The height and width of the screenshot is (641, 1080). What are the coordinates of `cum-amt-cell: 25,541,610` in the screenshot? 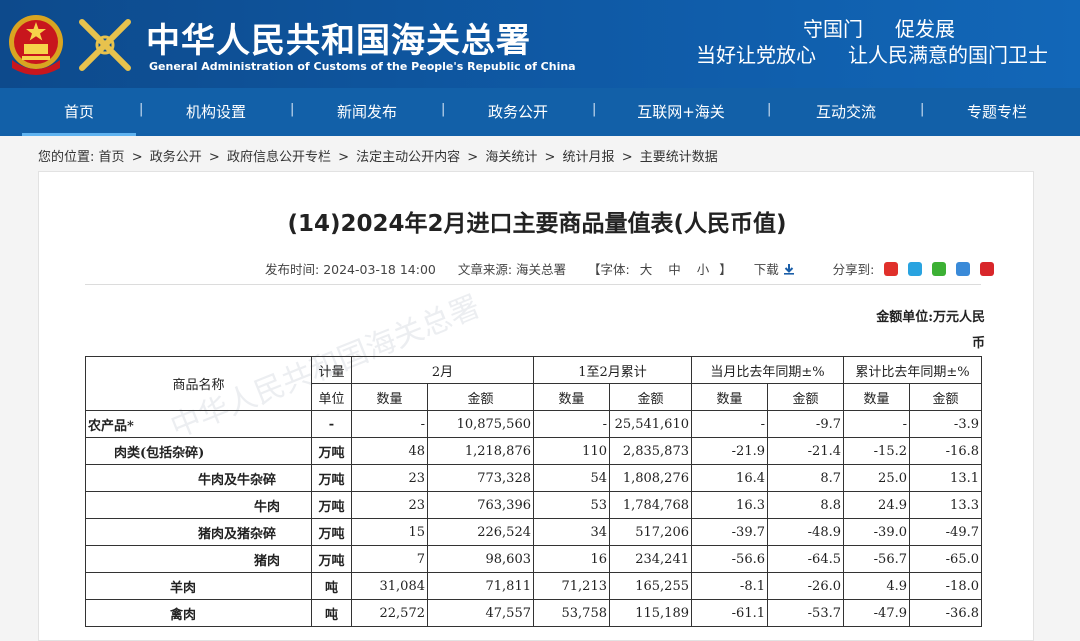 It's located at (650, 424).